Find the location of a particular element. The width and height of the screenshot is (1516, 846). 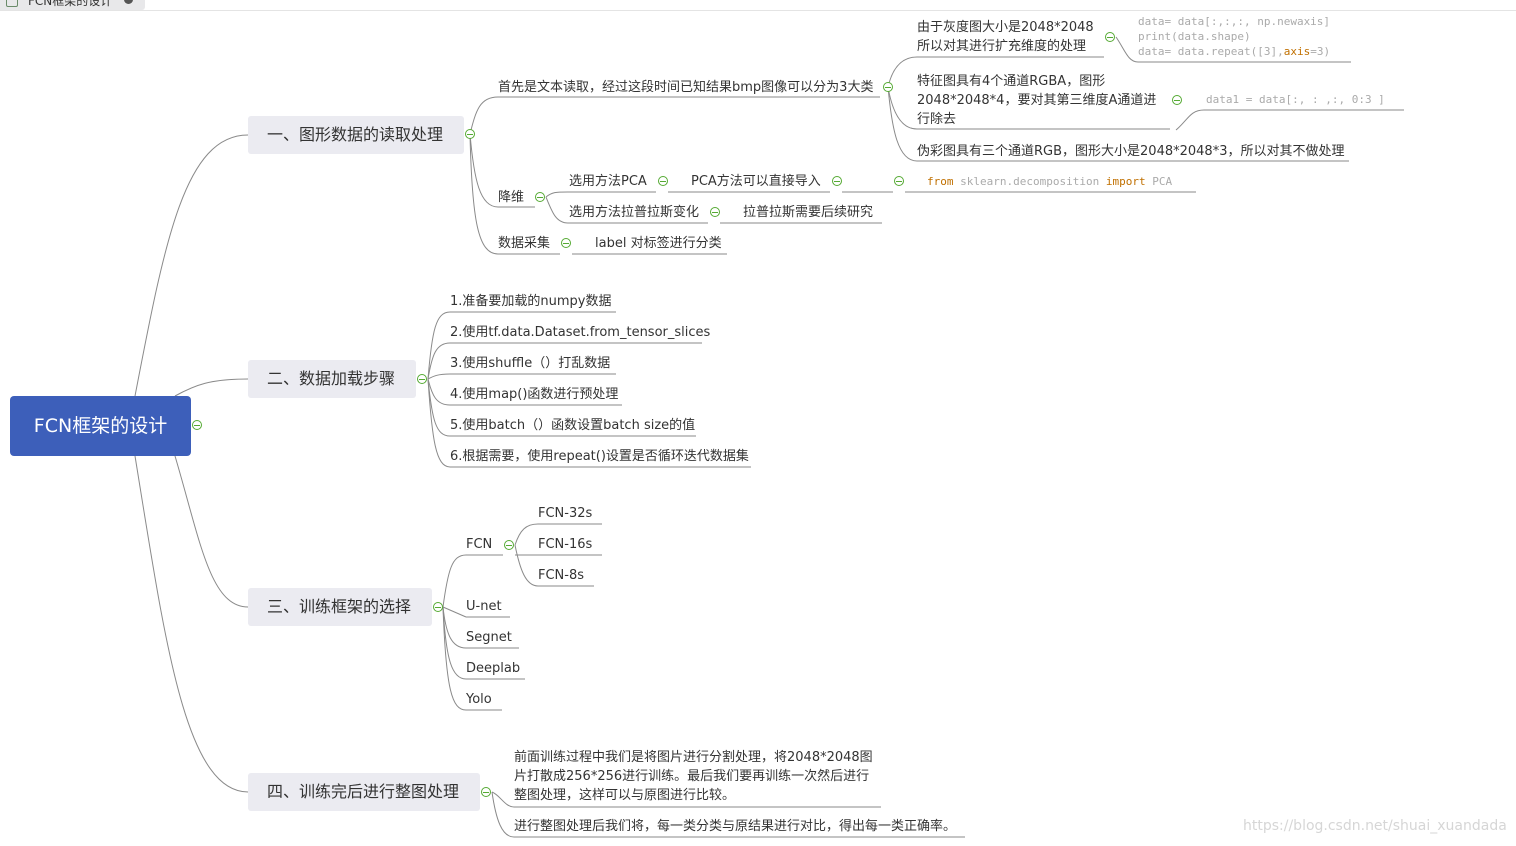

node-framework: Segnet is located at coordinates (489, 637).